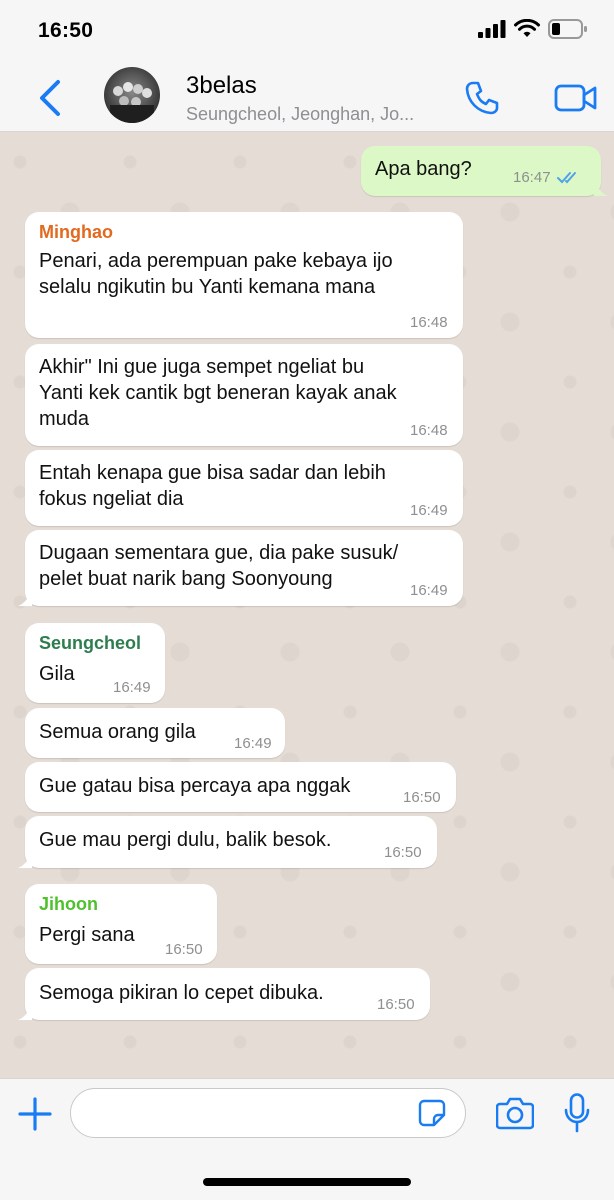 The image size is (614, 1200). What do you see at coordinates (527, 30) in the screenshot?
I see `wifi-icon` at bounding box center [527, 30].